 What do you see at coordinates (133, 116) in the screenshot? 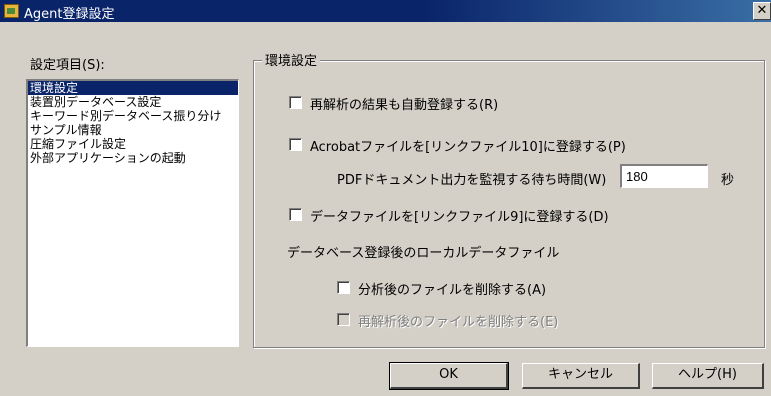
I see `list-item-keyword-database: キーワード別データベース振り分け` at bounding box center [133, 116].